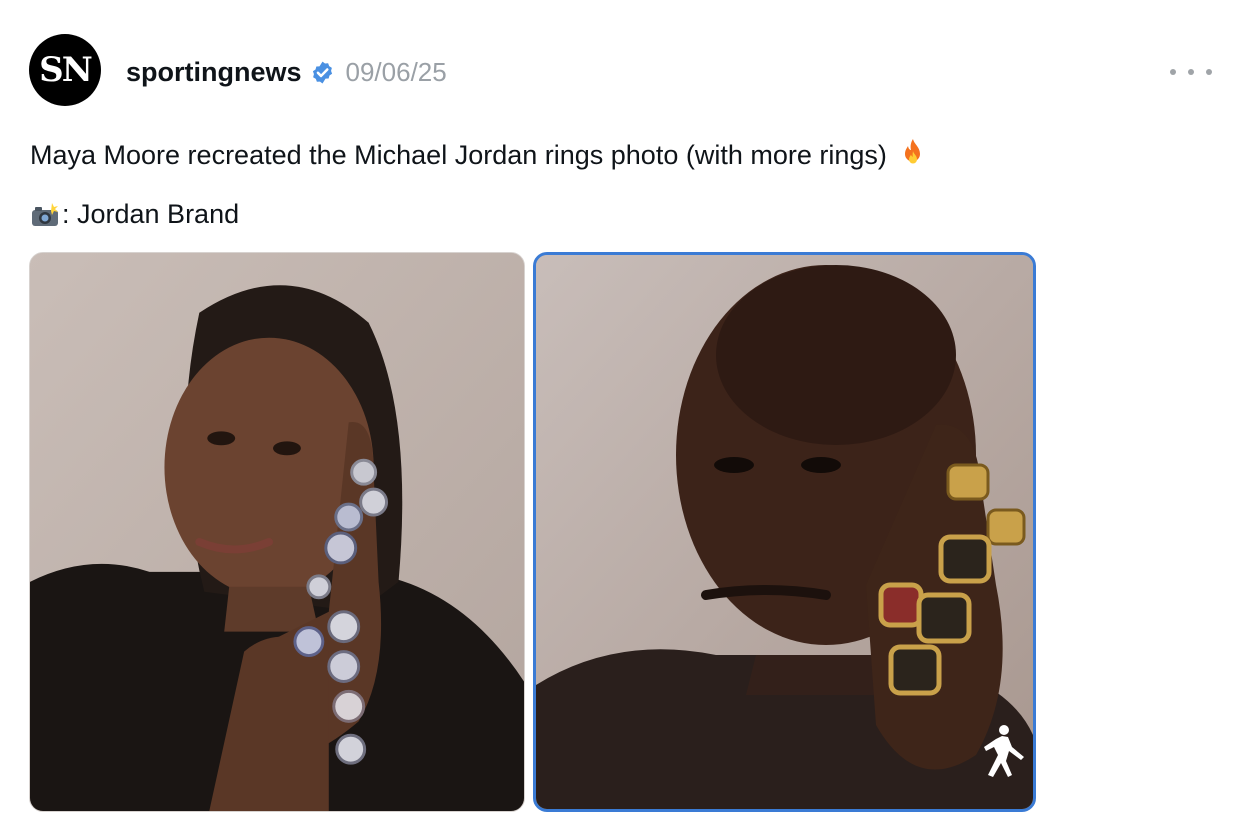 Image resolution: width=1244 pixels, height=832 pixels. Describe the element at coordinates (214, 72) in the screenshot. I see `username-link: sportingnews` at that location.